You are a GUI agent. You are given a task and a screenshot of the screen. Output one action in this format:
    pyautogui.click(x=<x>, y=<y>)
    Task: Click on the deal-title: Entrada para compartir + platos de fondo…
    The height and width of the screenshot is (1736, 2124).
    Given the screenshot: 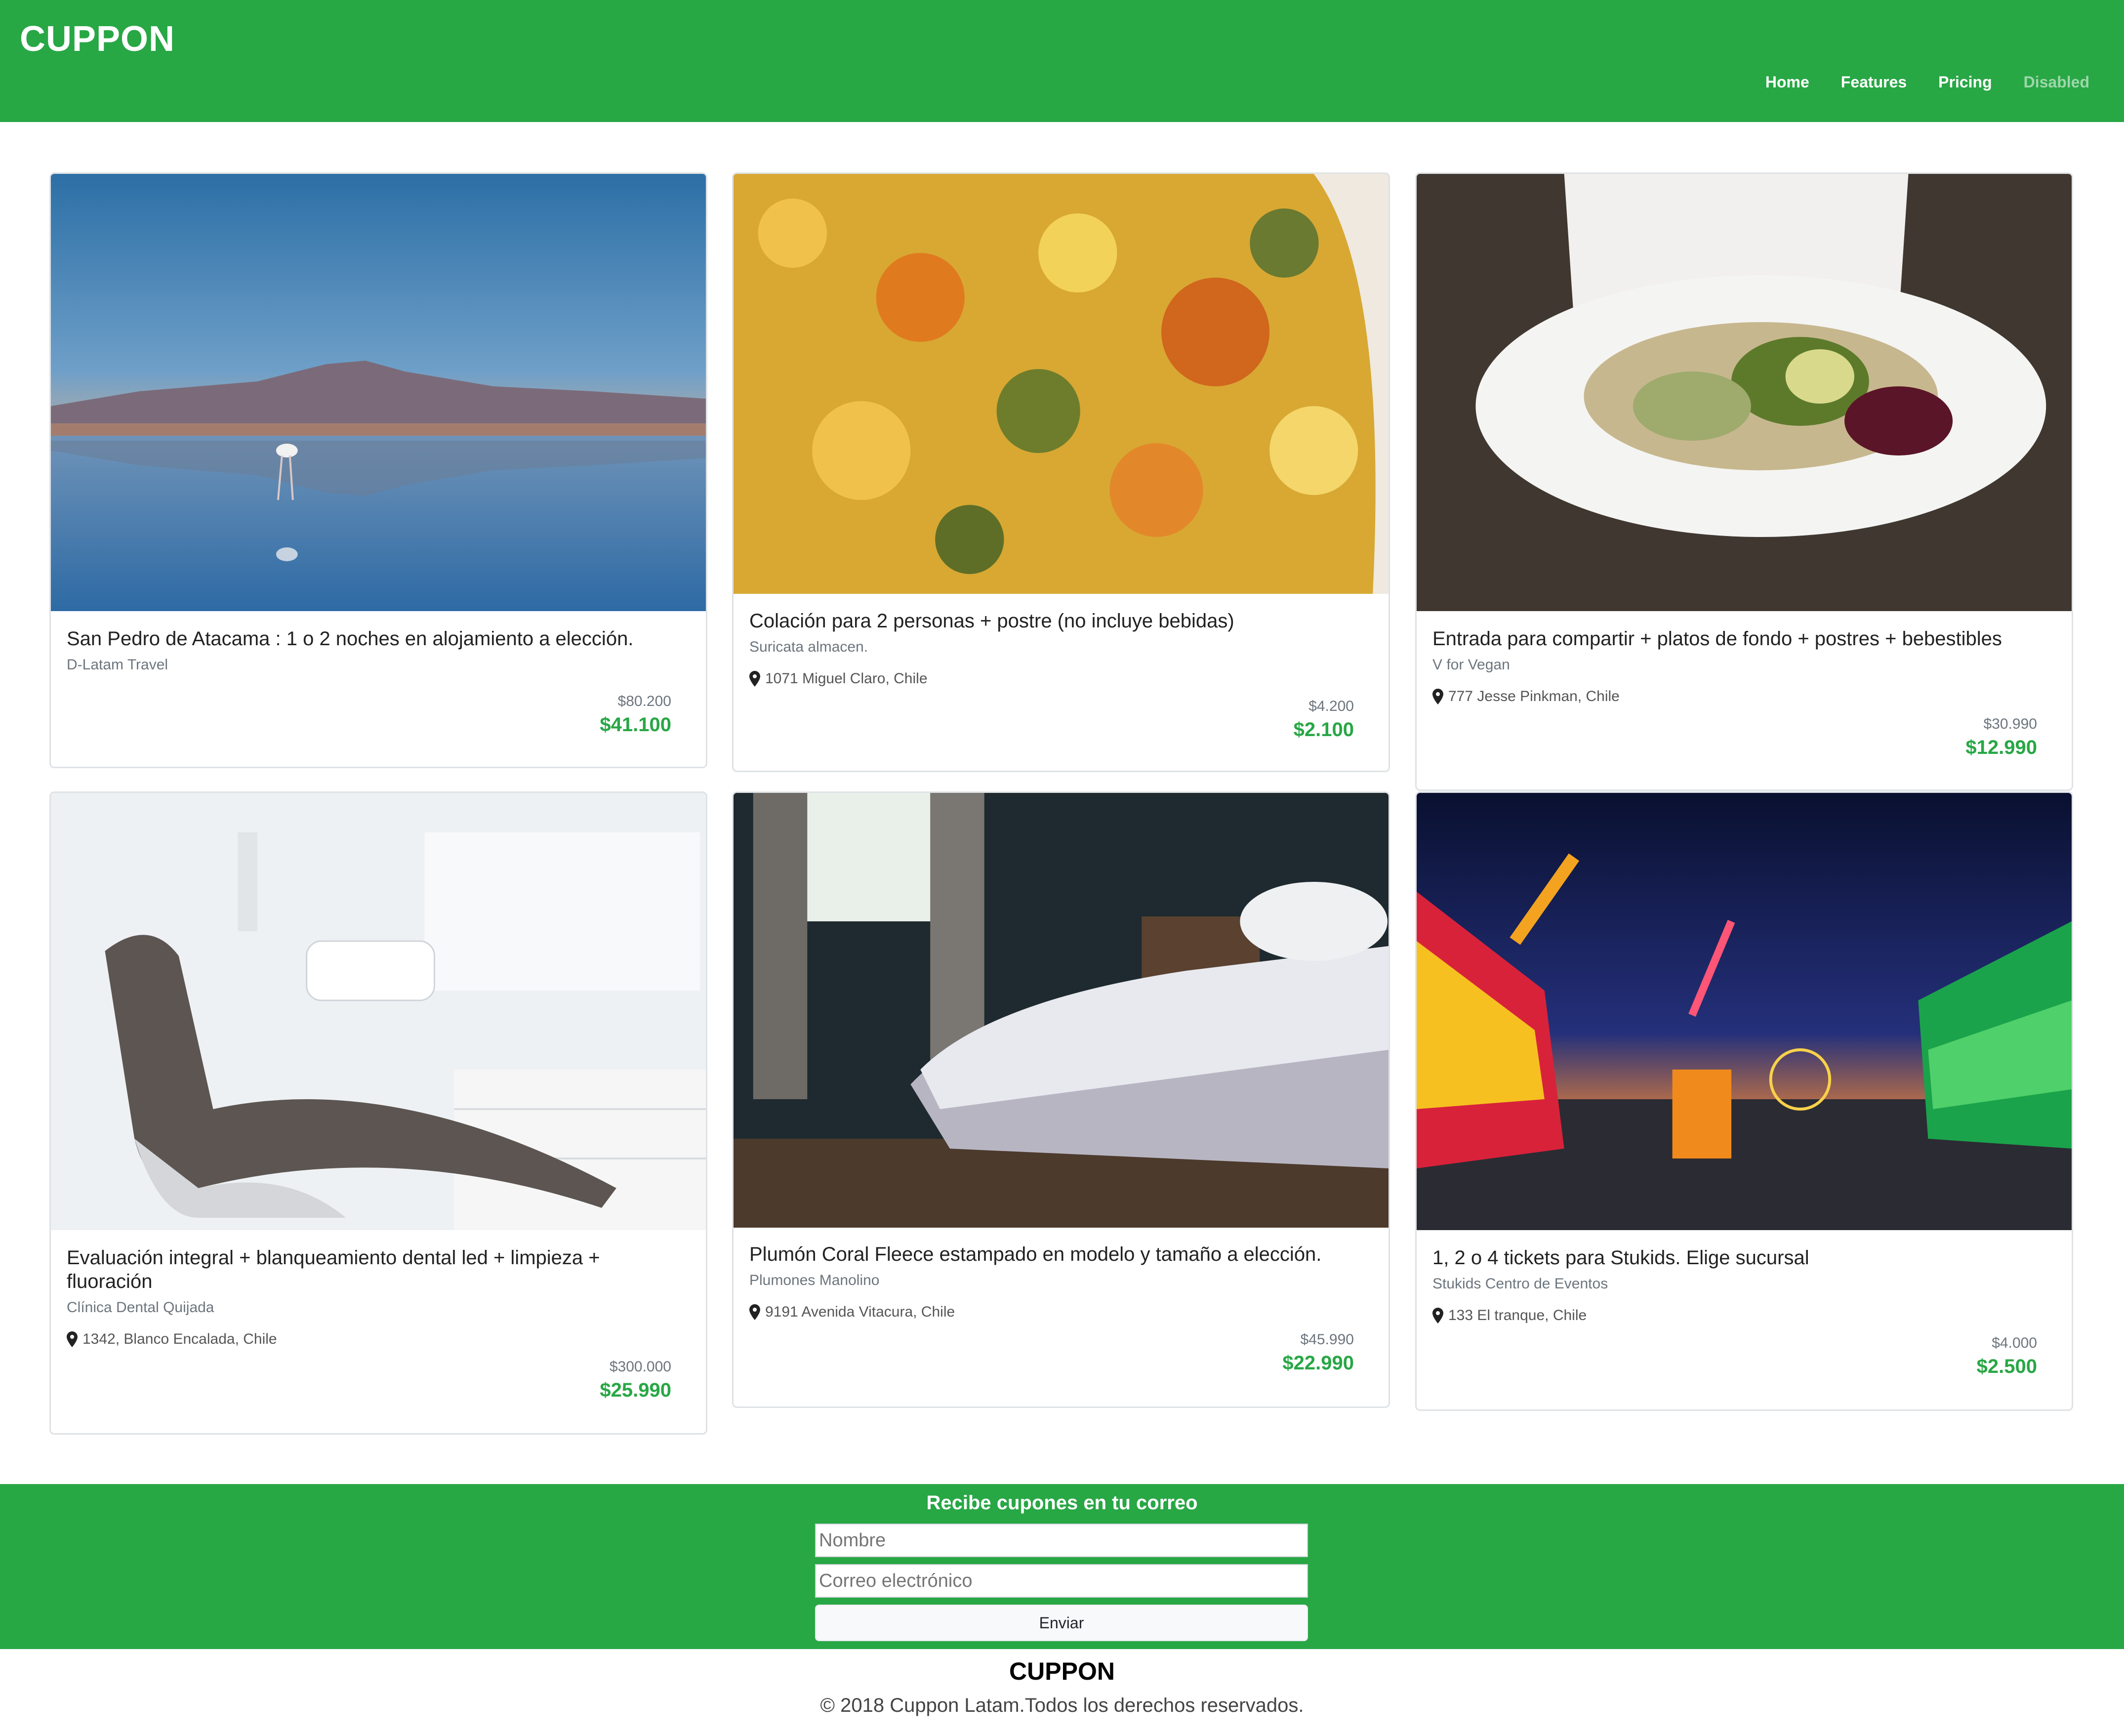 What is the action you would take?
    pyautogui.click(x=1734, y=639)
    